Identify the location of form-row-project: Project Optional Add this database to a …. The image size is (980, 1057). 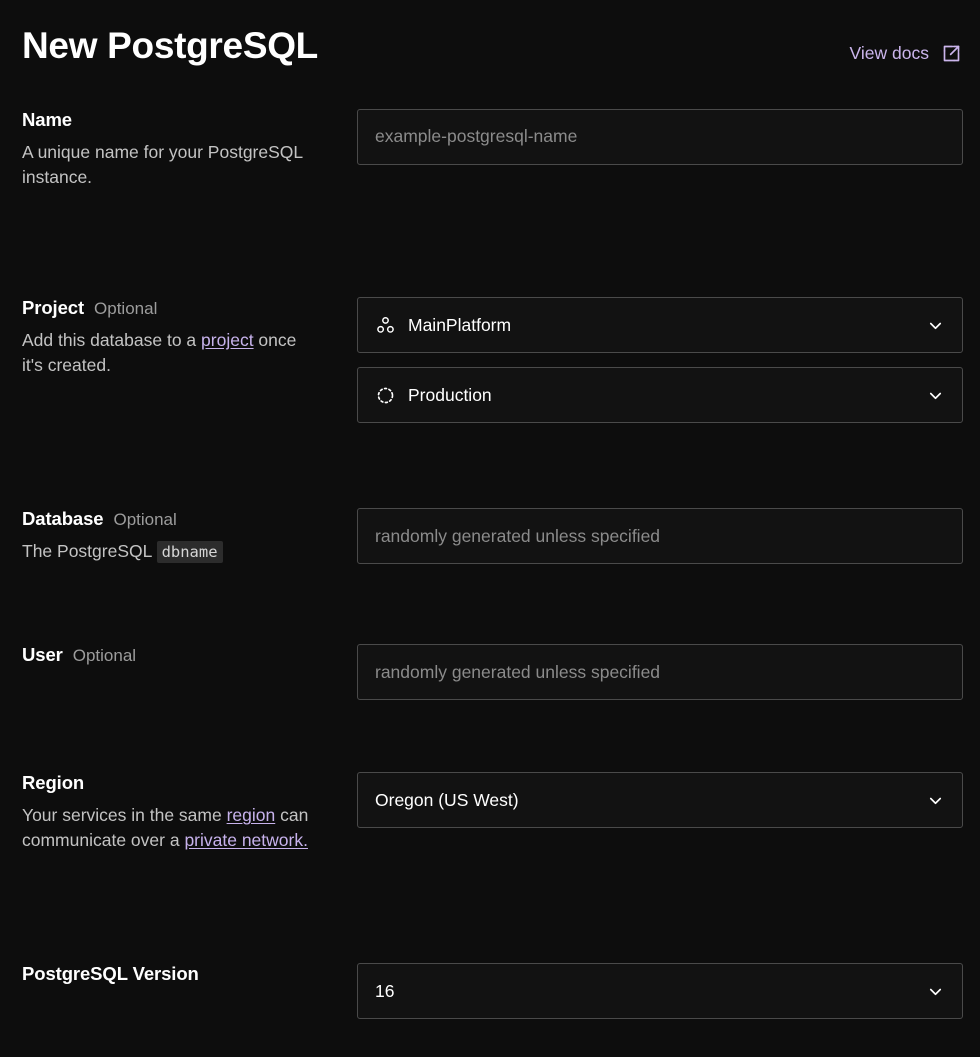
(492, 360).